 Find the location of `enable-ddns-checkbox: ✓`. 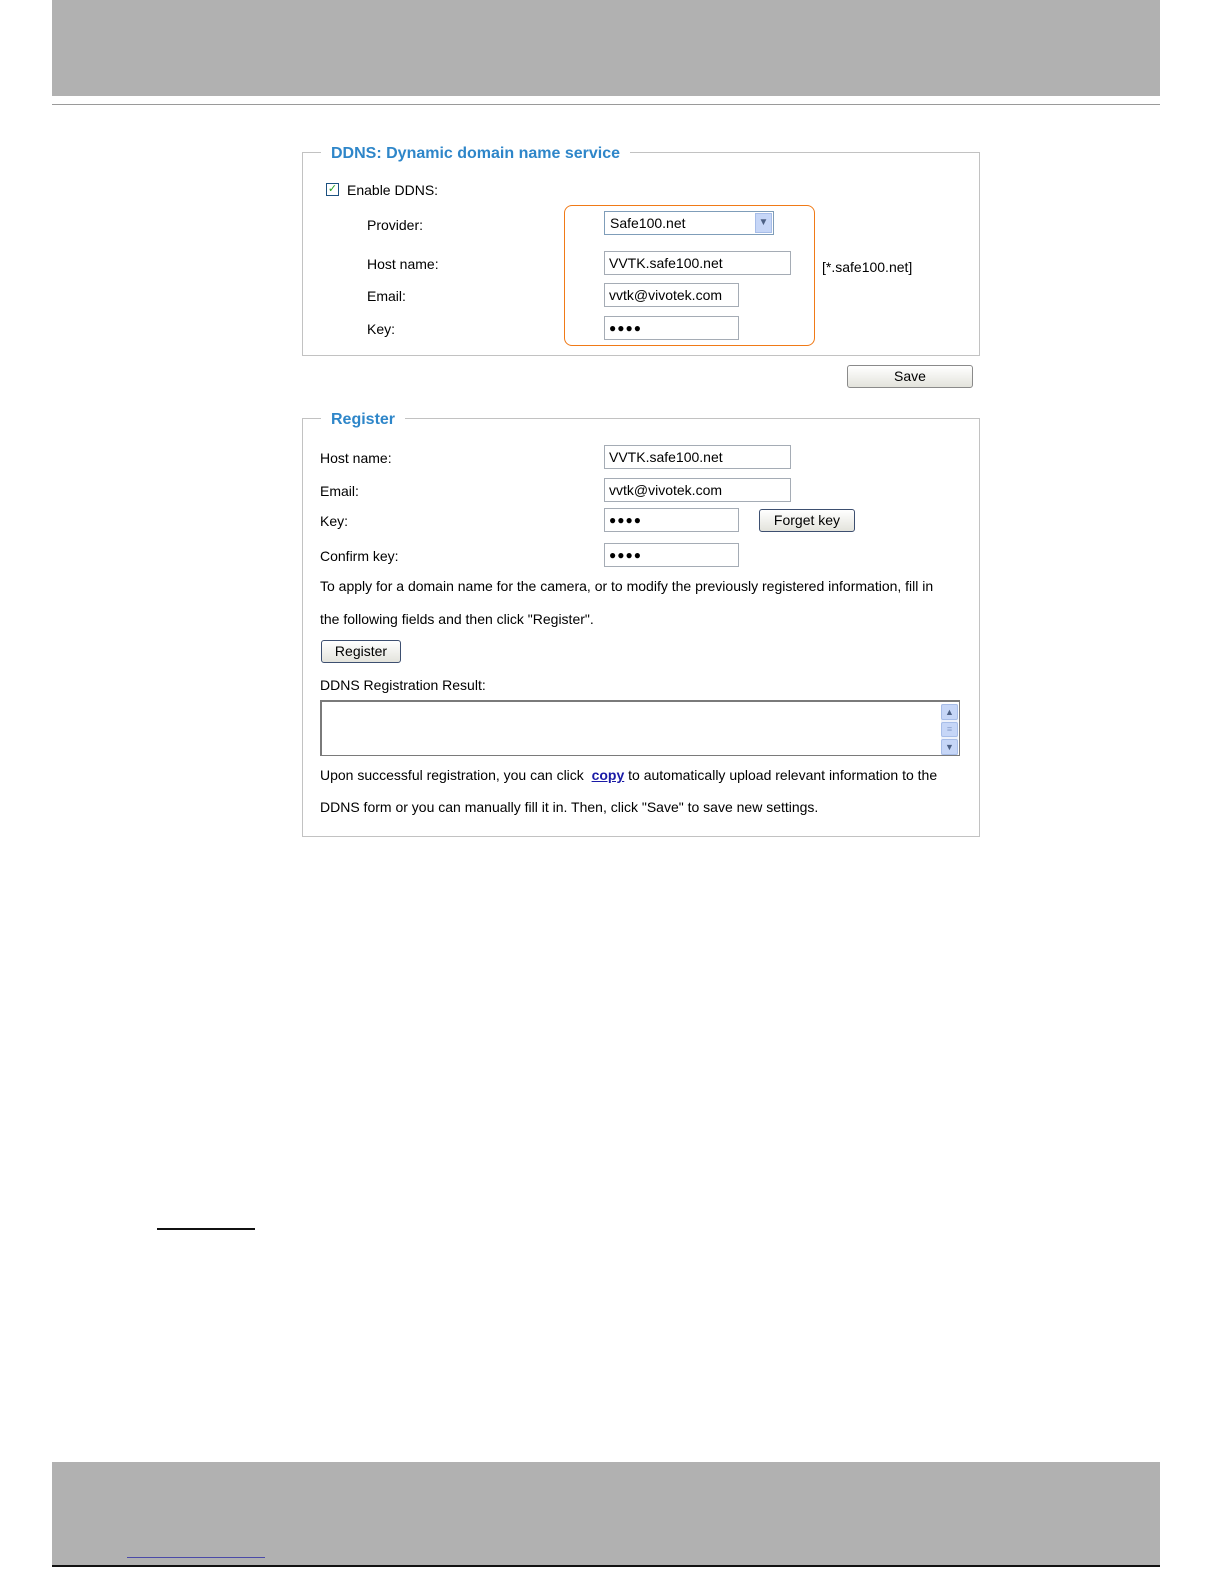

enable-ddns-checkbox: ✓ is located at coordinates (332, 189).